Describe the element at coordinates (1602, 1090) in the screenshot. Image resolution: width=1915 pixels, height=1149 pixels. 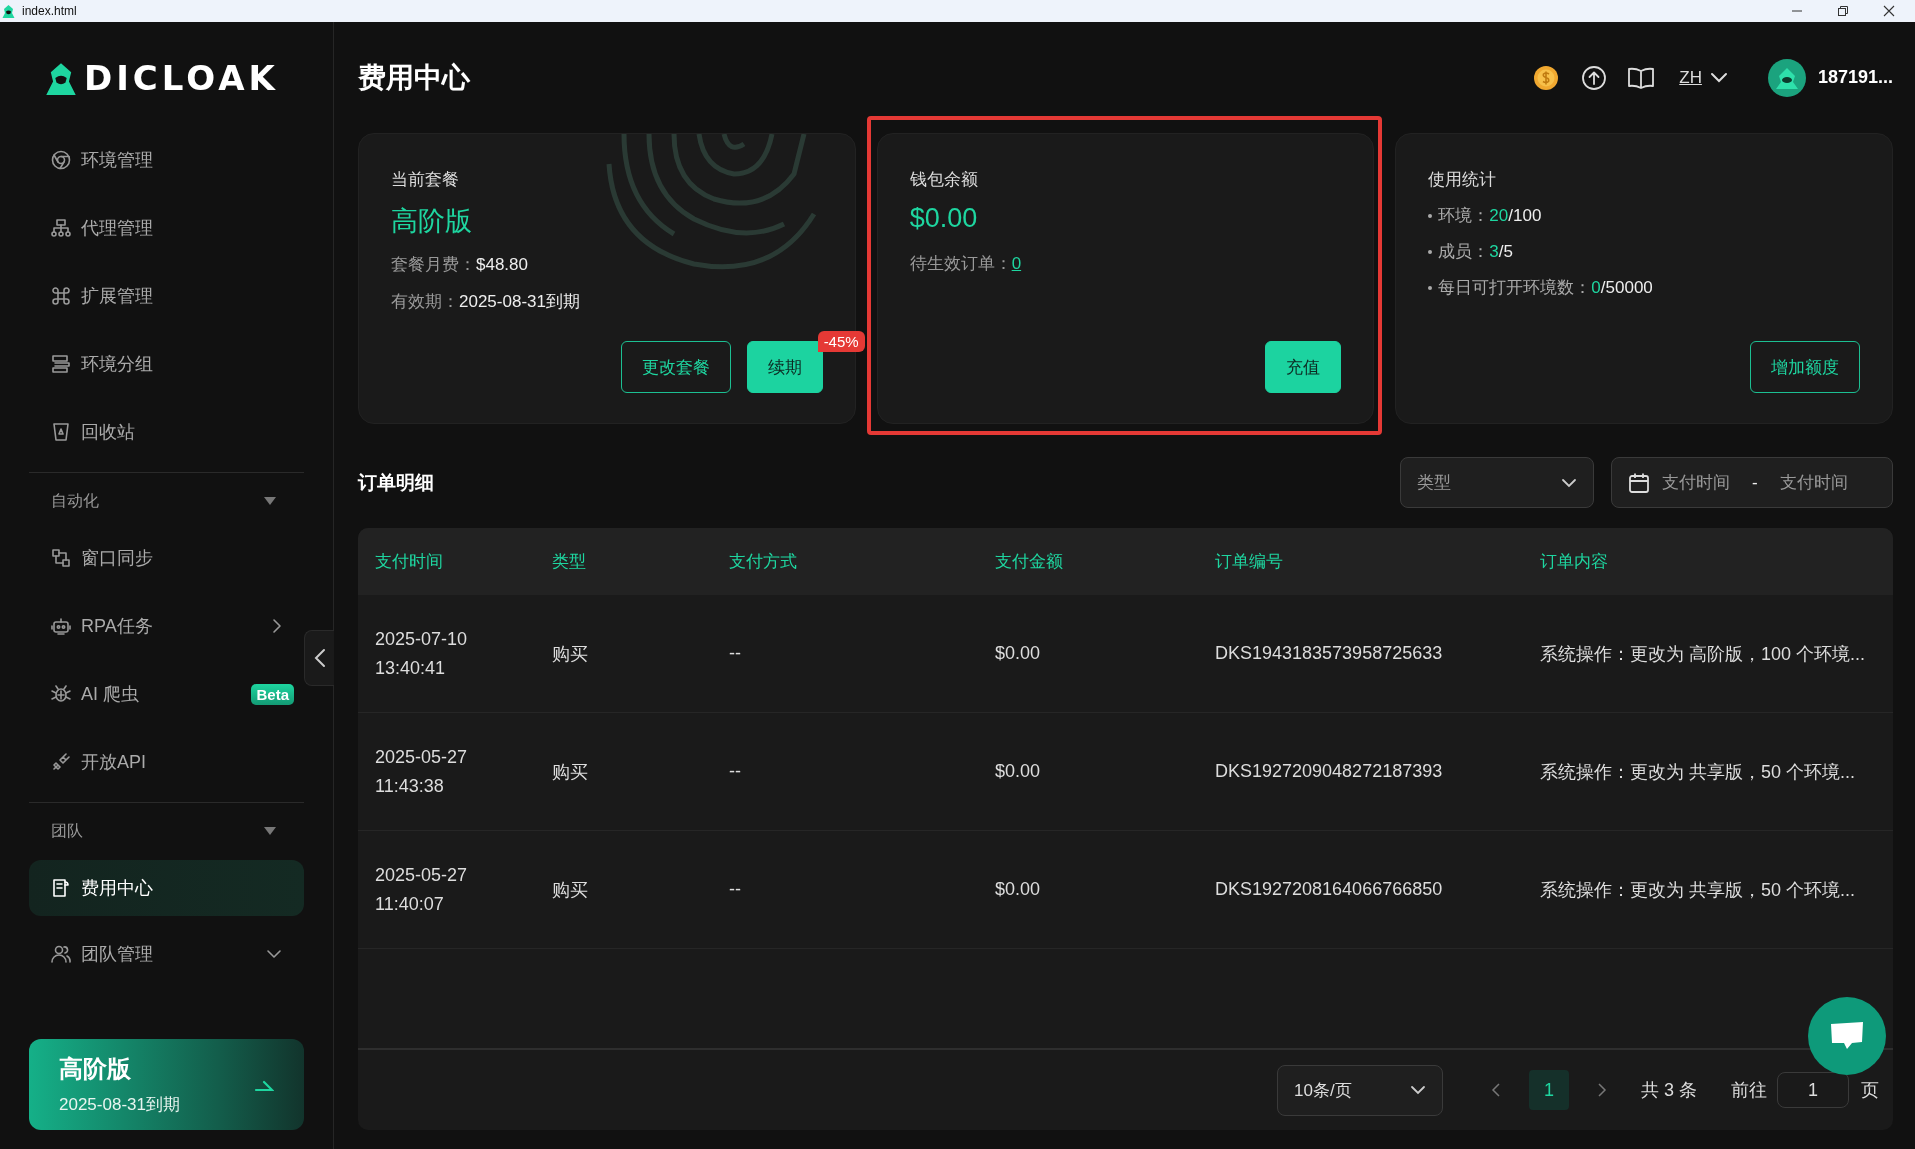
I see `next-page-icon` at that location.